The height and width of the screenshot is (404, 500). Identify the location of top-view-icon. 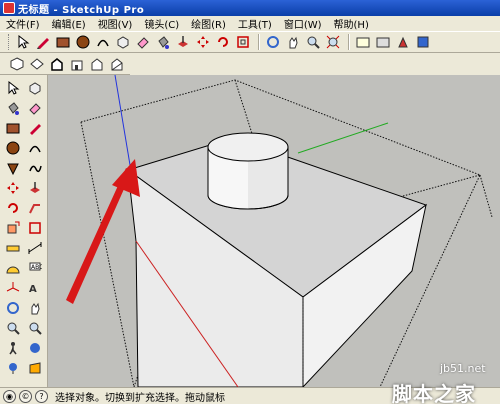
(36, 63).